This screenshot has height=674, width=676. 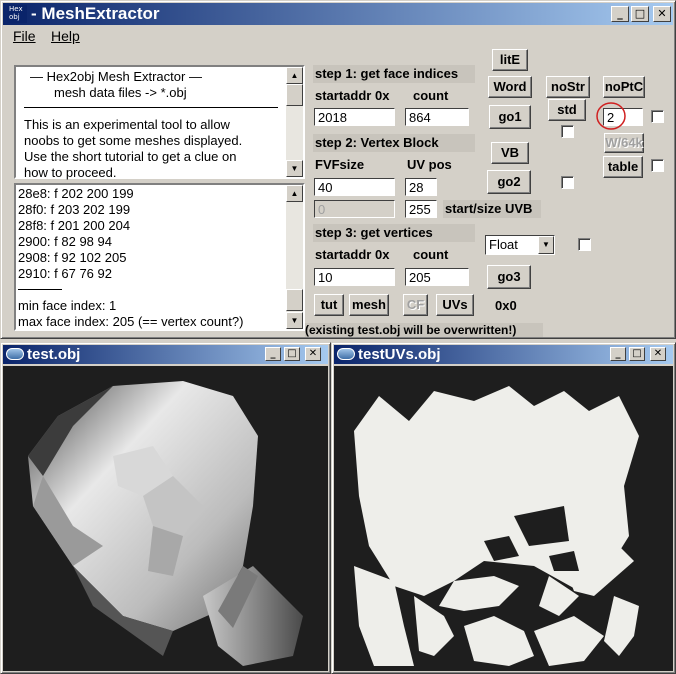 What do you see at coordinates (65, 36) in the screenshot?
I see `menu-help: Help` at bounding box center [65, 36].